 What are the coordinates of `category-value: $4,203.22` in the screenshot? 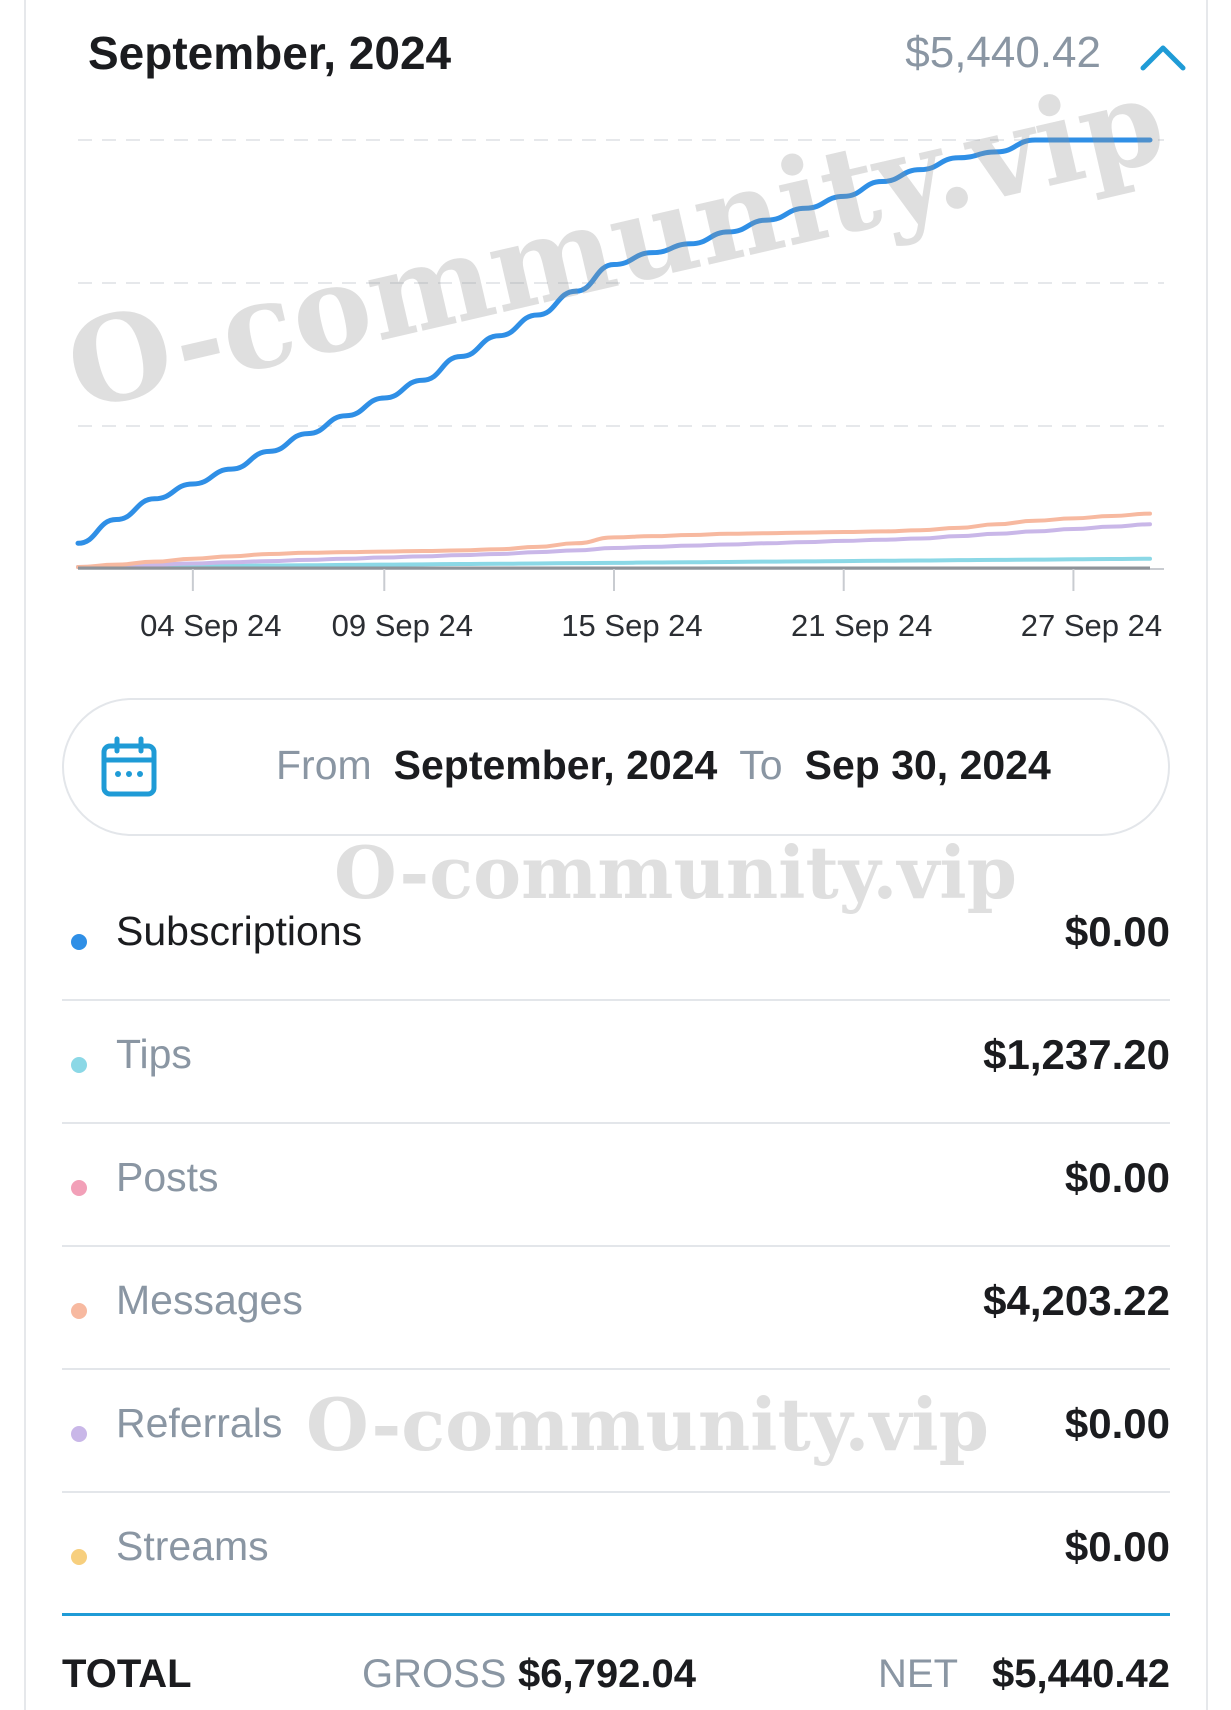 It's located at (1076, 1300).